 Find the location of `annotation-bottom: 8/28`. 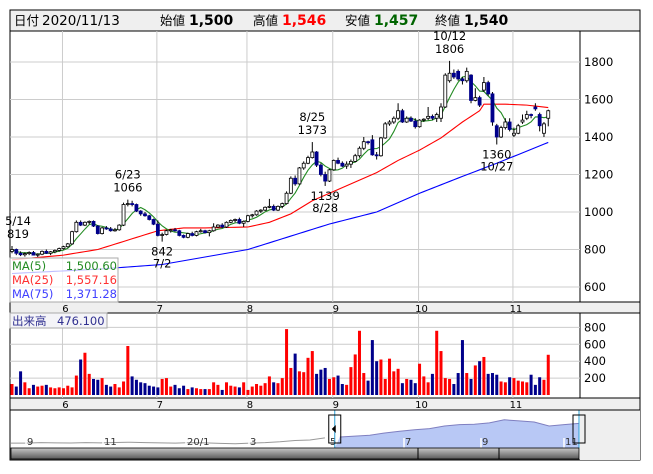

annotation-bottom: 8/28 is located at coordinates (325, 208).